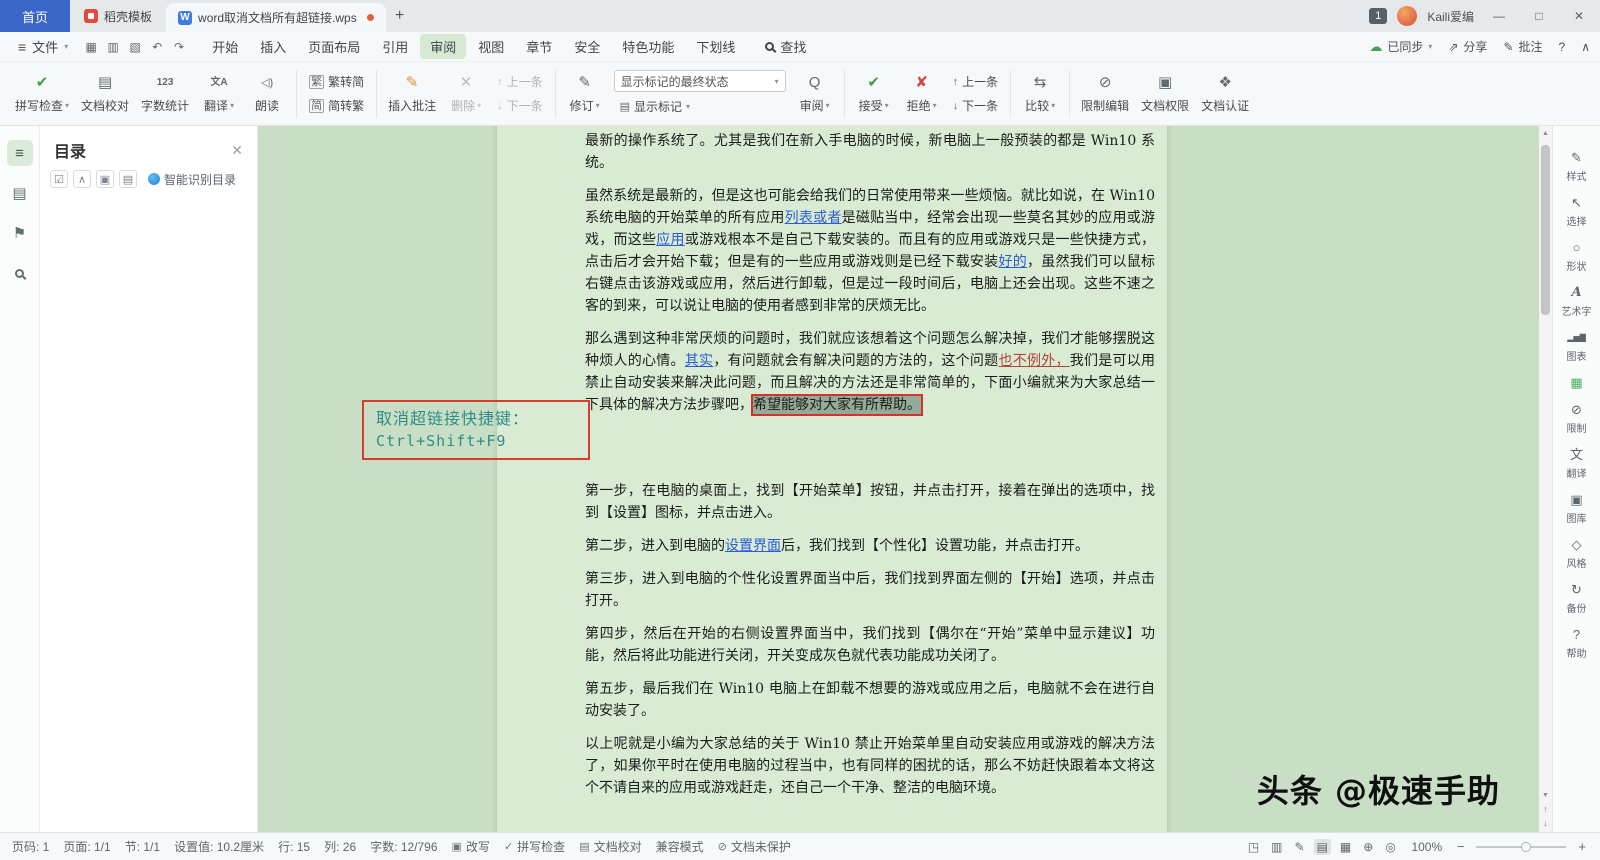 The image size is (1600, 860). What do you see at coordinates (1467, 46) in the screenshot?
I see `share-button: ⇗ 分享` at bounding box center [1467, 46].